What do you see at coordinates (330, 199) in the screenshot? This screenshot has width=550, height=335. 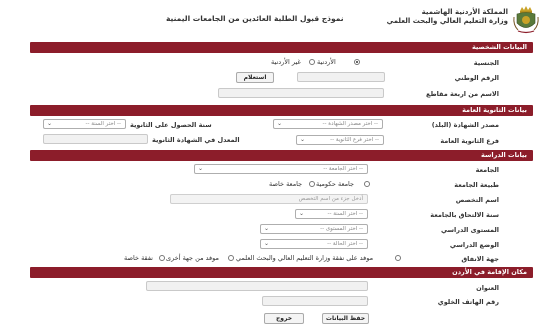 I see `major-placeholder: أدخل جزء من اسم التخصص` at bounding box center [330, 199].